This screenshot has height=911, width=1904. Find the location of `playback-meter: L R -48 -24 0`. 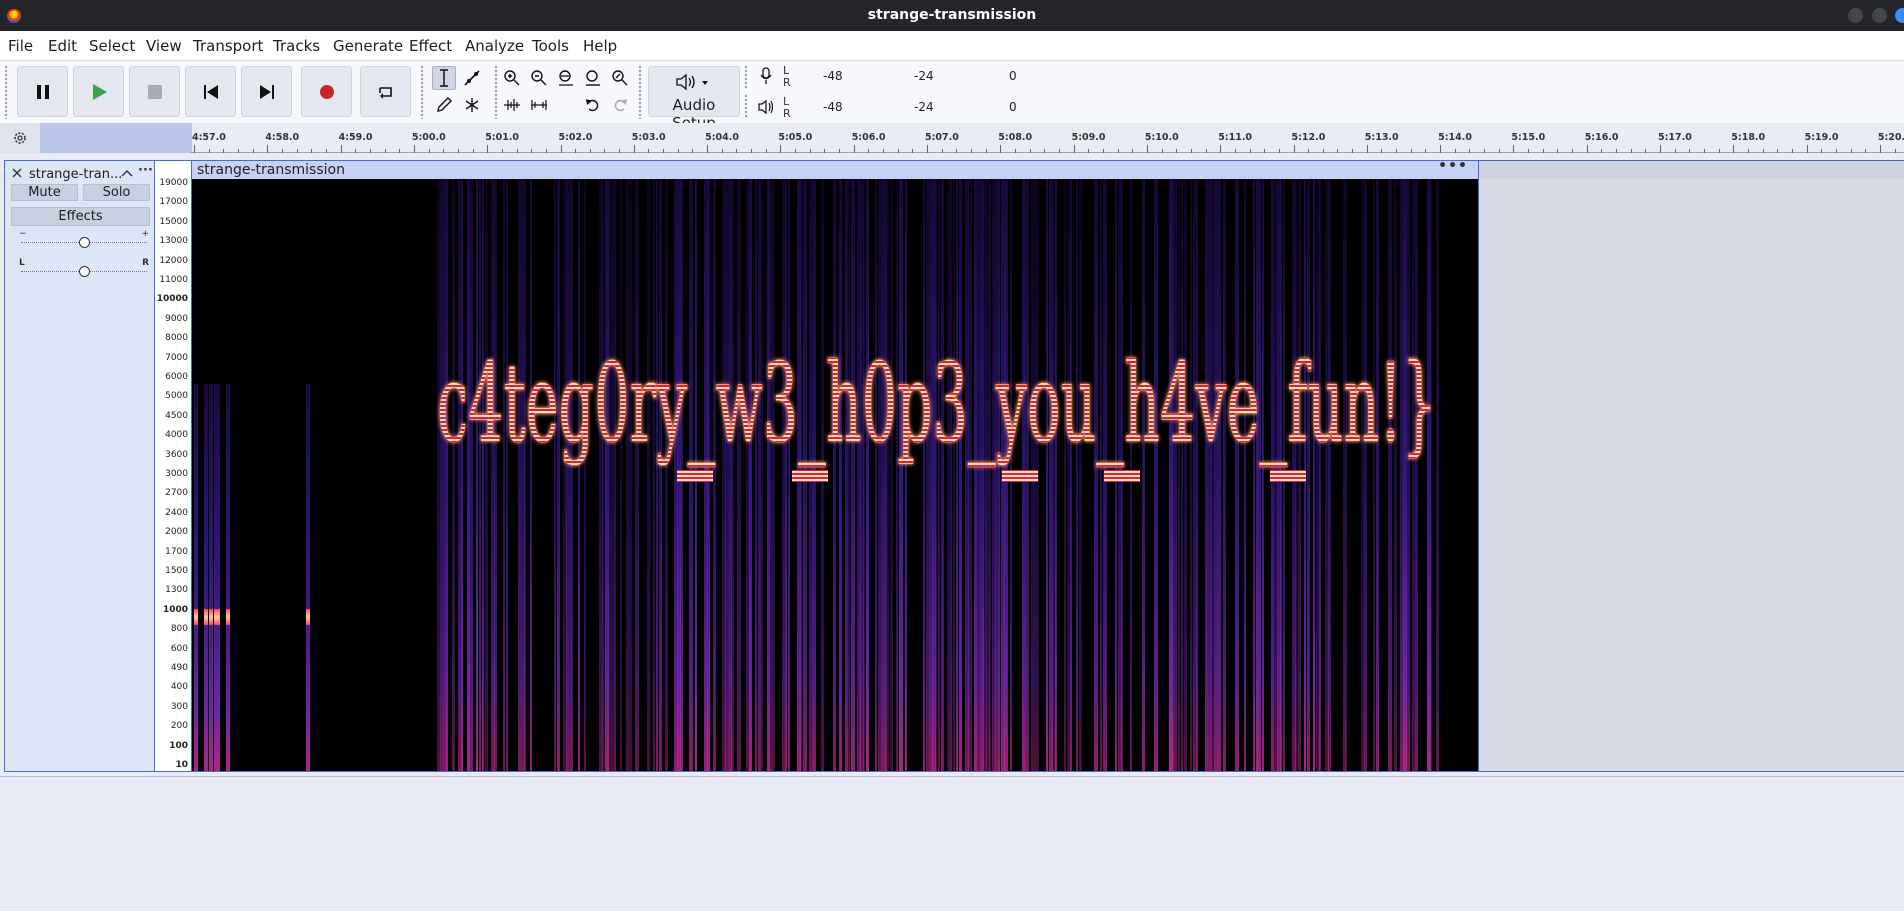

playback-meter: L R -48 -24 0 is located at coordinates (906, 106).